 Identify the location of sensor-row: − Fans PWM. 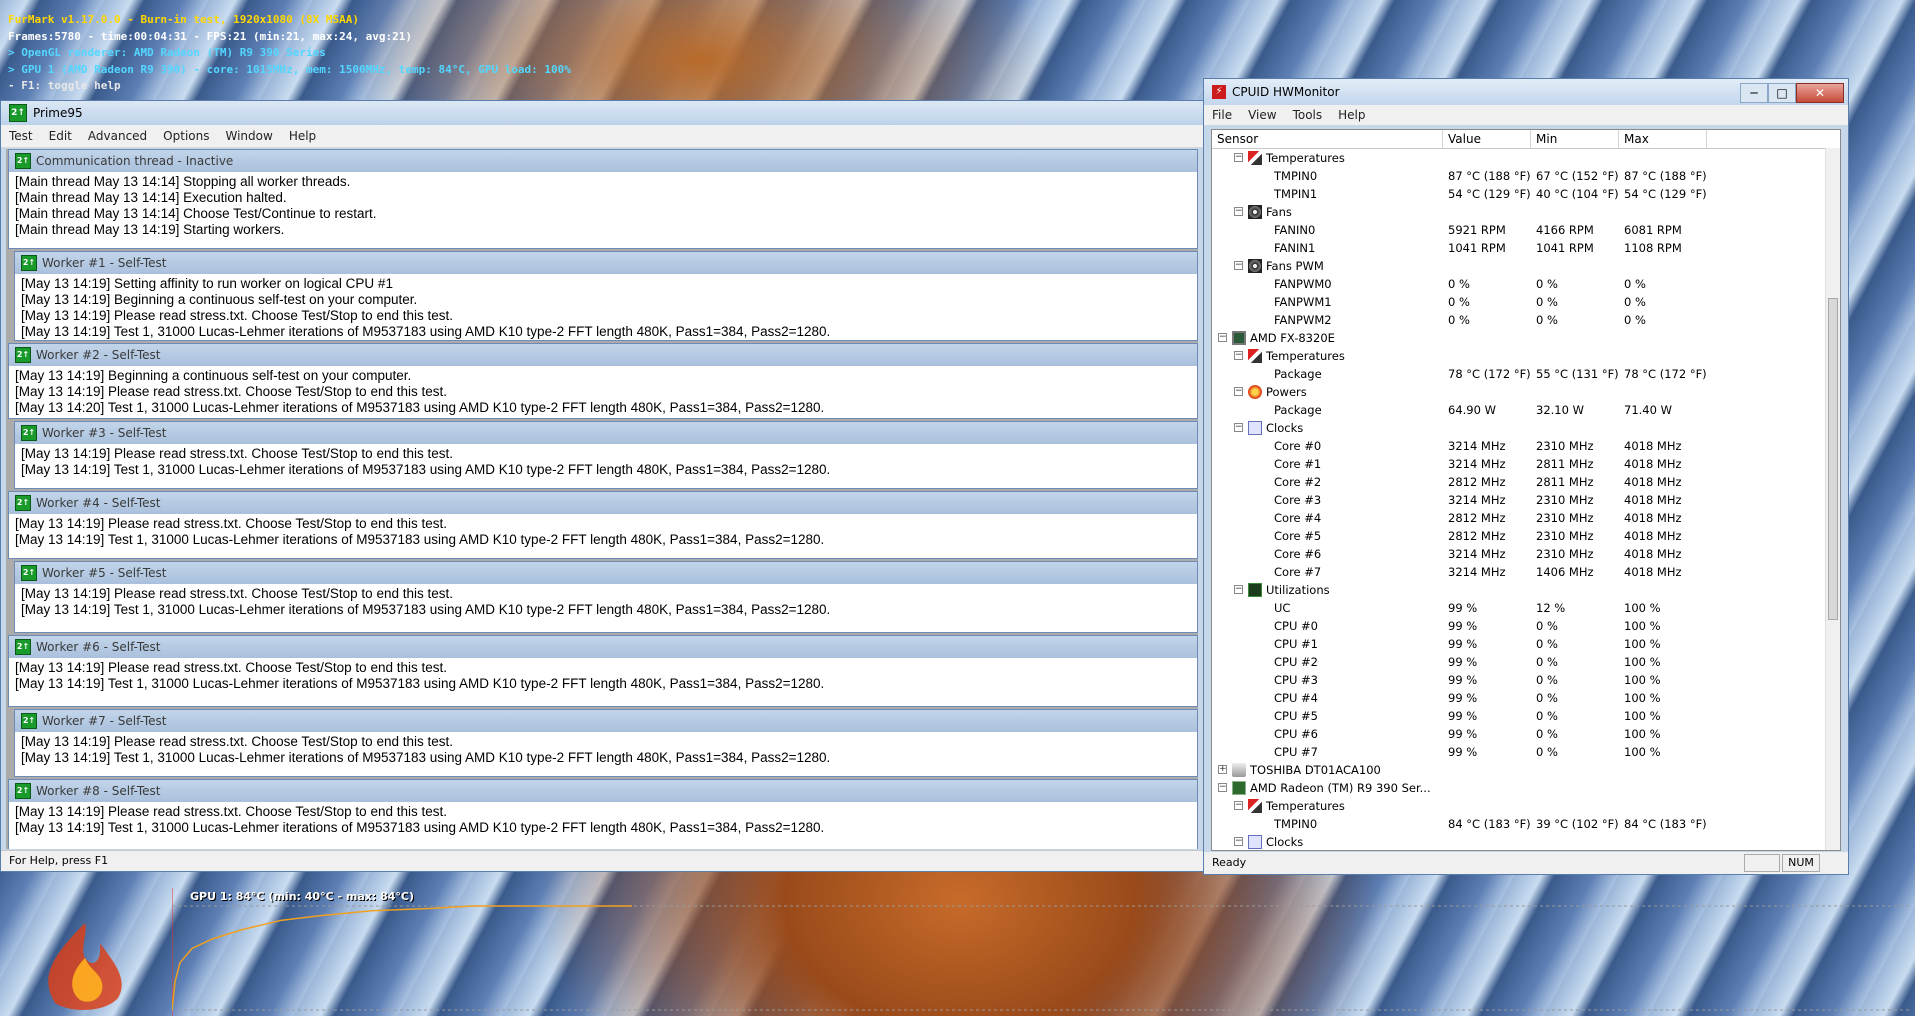
(1526, 266).